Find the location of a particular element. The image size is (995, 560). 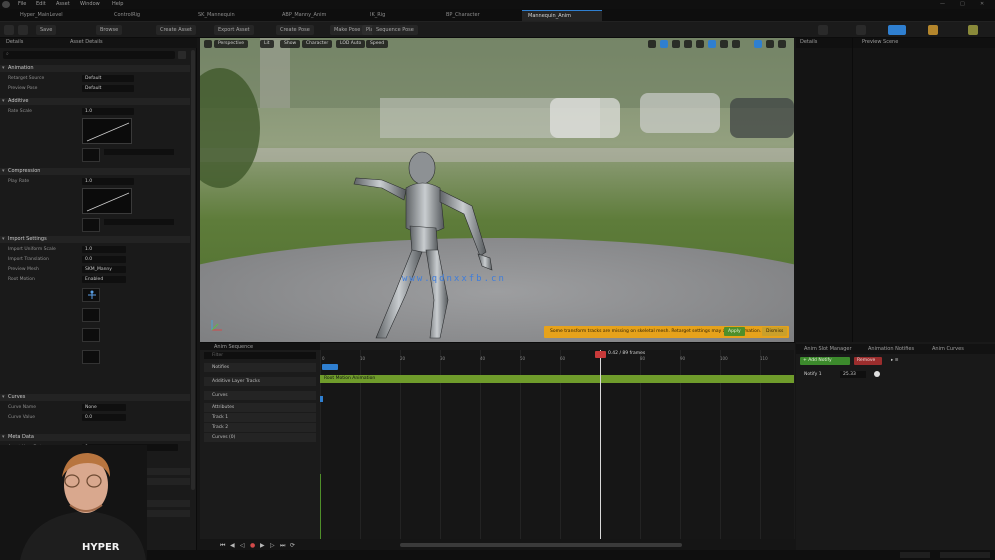

maximize-icon: □ is located at coordinates (962, 4).